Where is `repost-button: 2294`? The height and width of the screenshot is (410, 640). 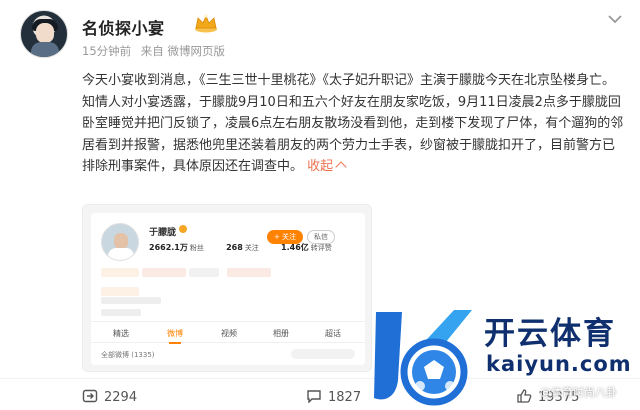
repost-button: 2294 is located at coordinates (109, 396).